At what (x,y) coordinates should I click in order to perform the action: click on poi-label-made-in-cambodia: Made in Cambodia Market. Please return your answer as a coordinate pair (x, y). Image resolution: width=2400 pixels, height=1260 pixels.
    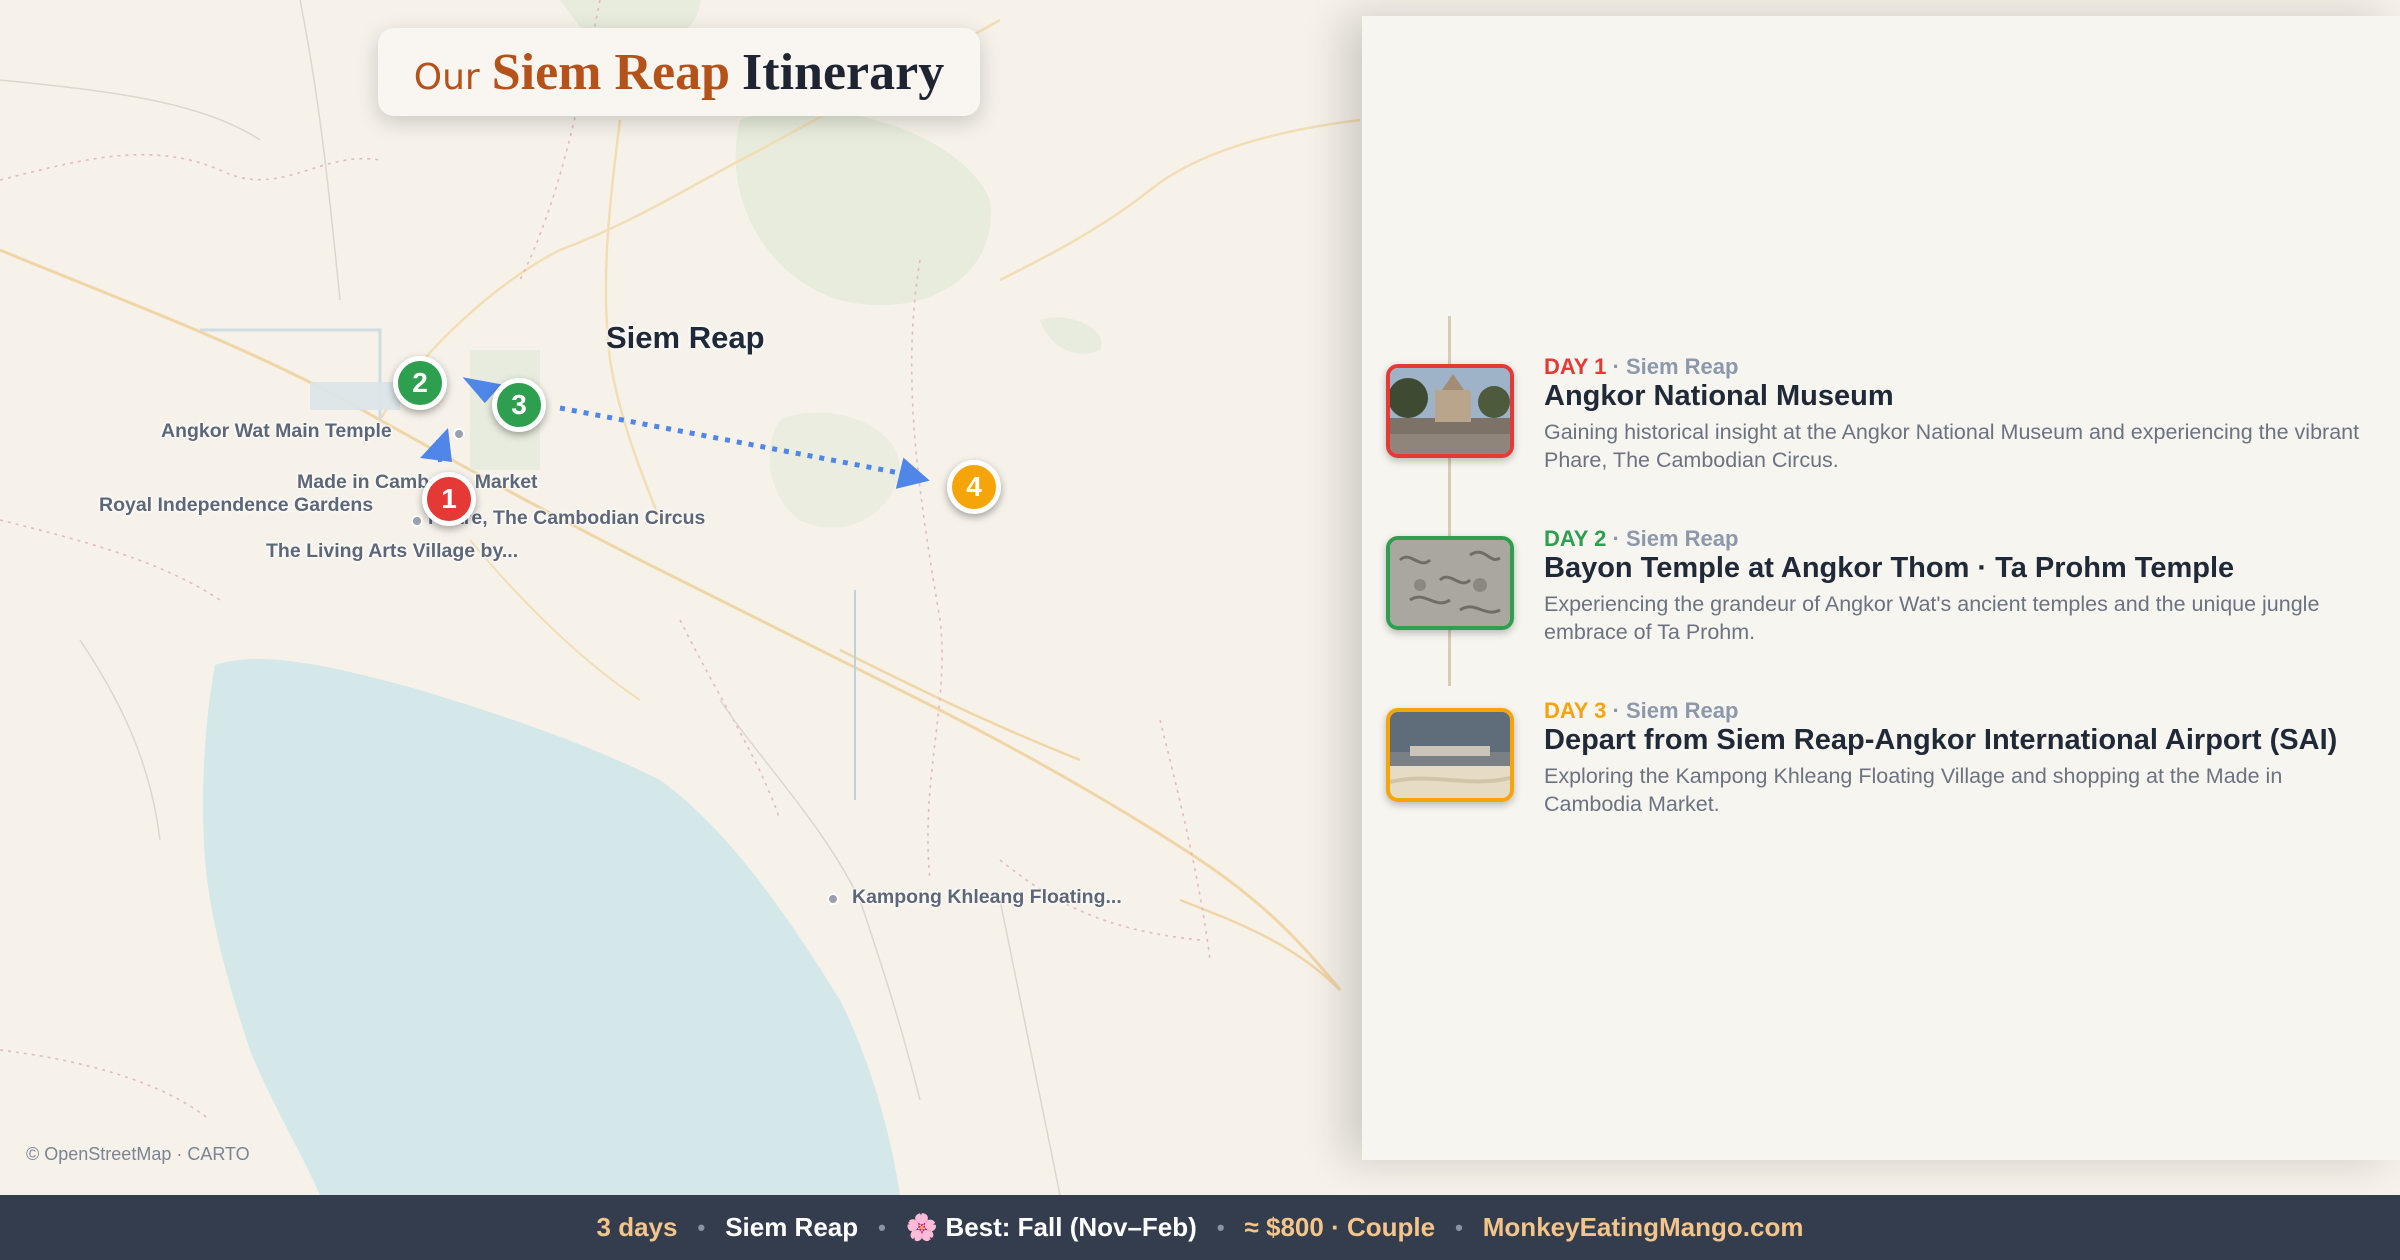
    Looking at the image, I should click on (417, 482).